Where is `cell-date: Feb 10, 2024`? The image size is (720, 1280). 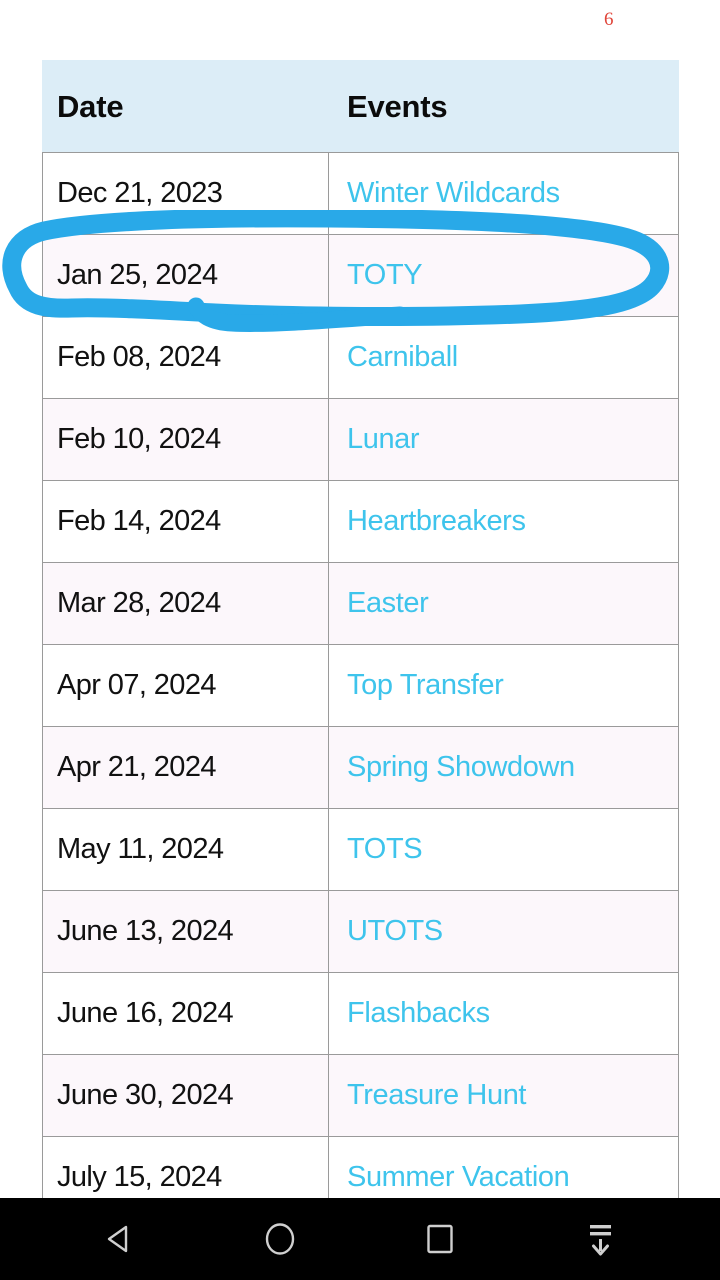 cell-date: Feb 10, 2024 is located at coordinates (185, 439).